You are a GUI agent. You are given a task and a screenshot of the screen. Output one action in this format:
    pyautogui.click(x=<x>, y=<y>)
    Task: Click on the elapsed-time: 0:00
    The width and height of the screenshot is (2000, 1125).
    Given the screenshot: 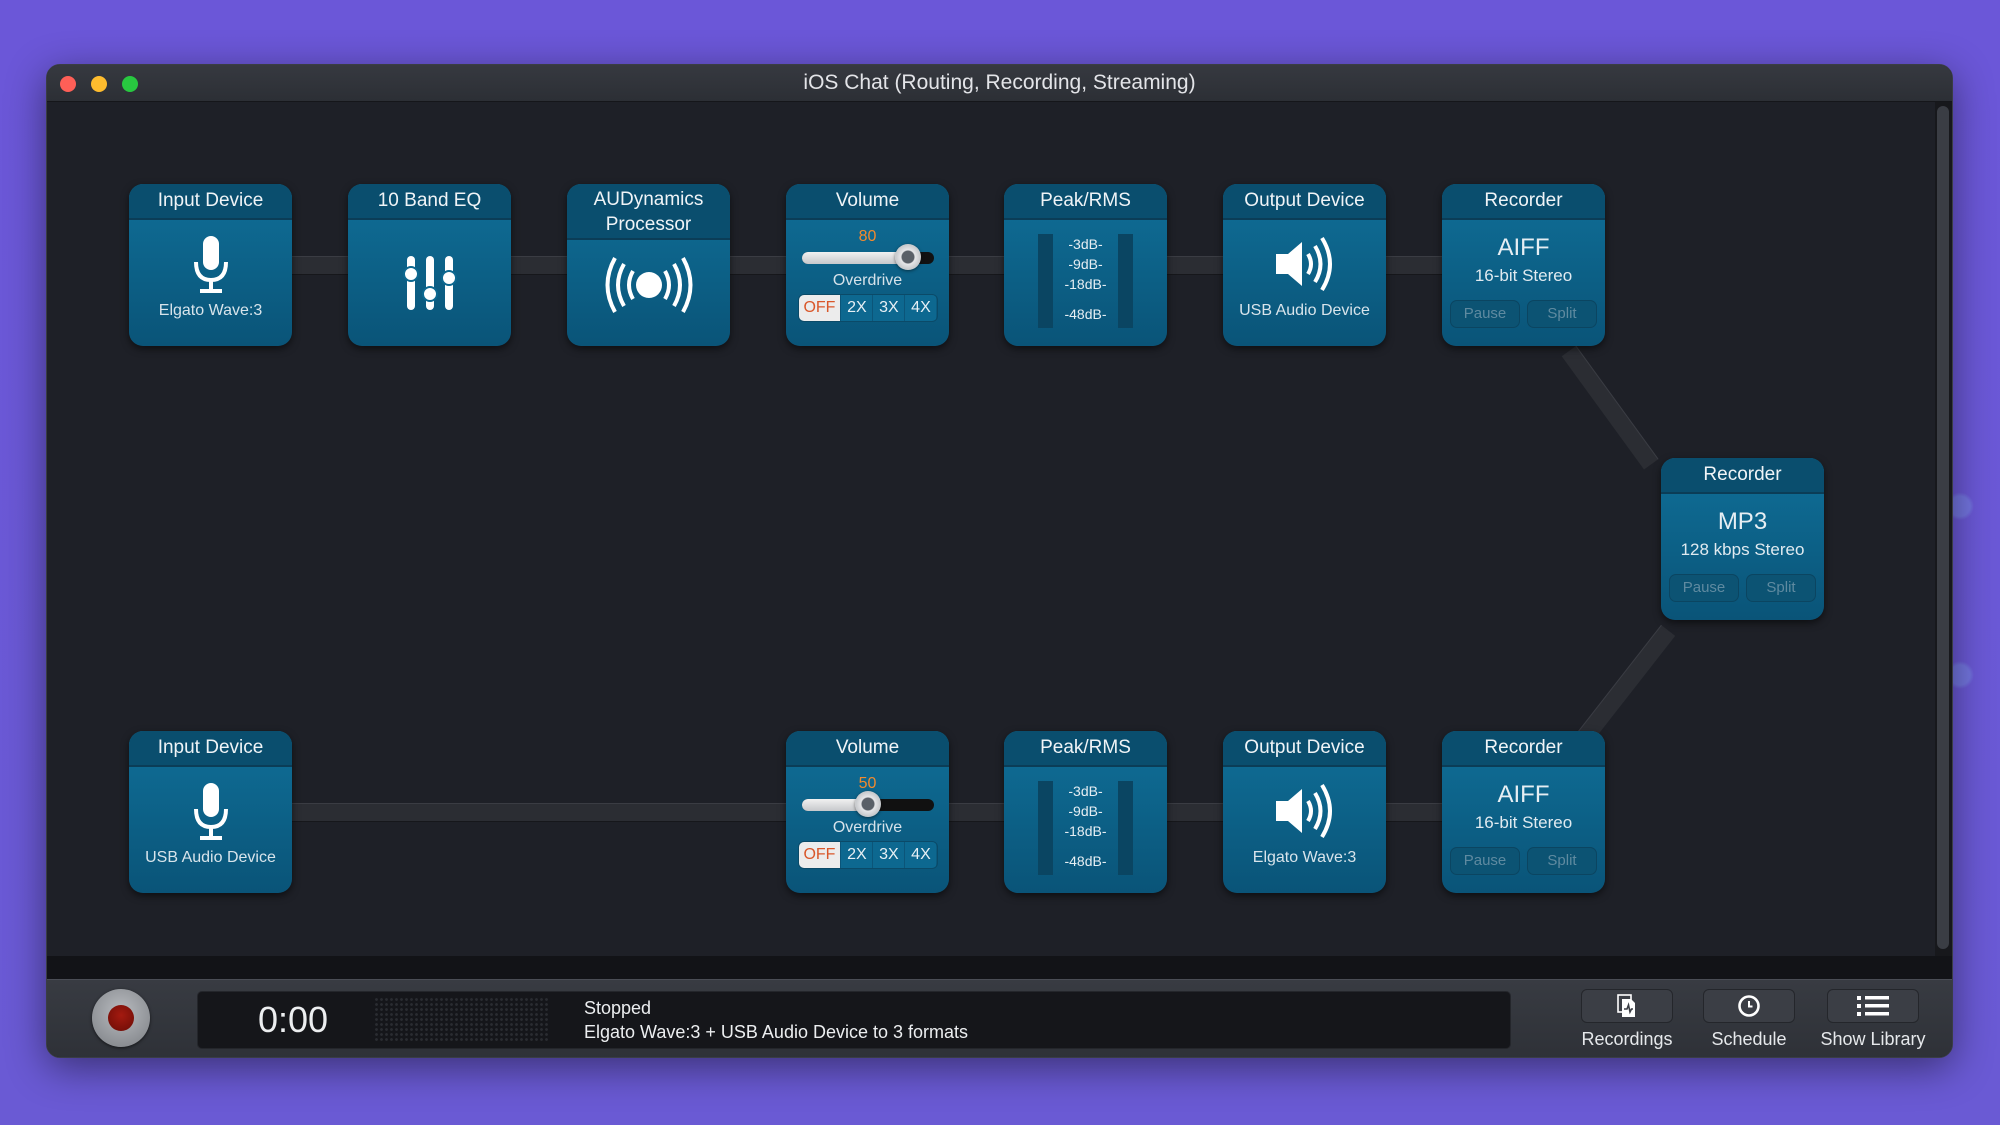 What is the action you would take?
    pyautogui.click(x=293, y=1019)
    